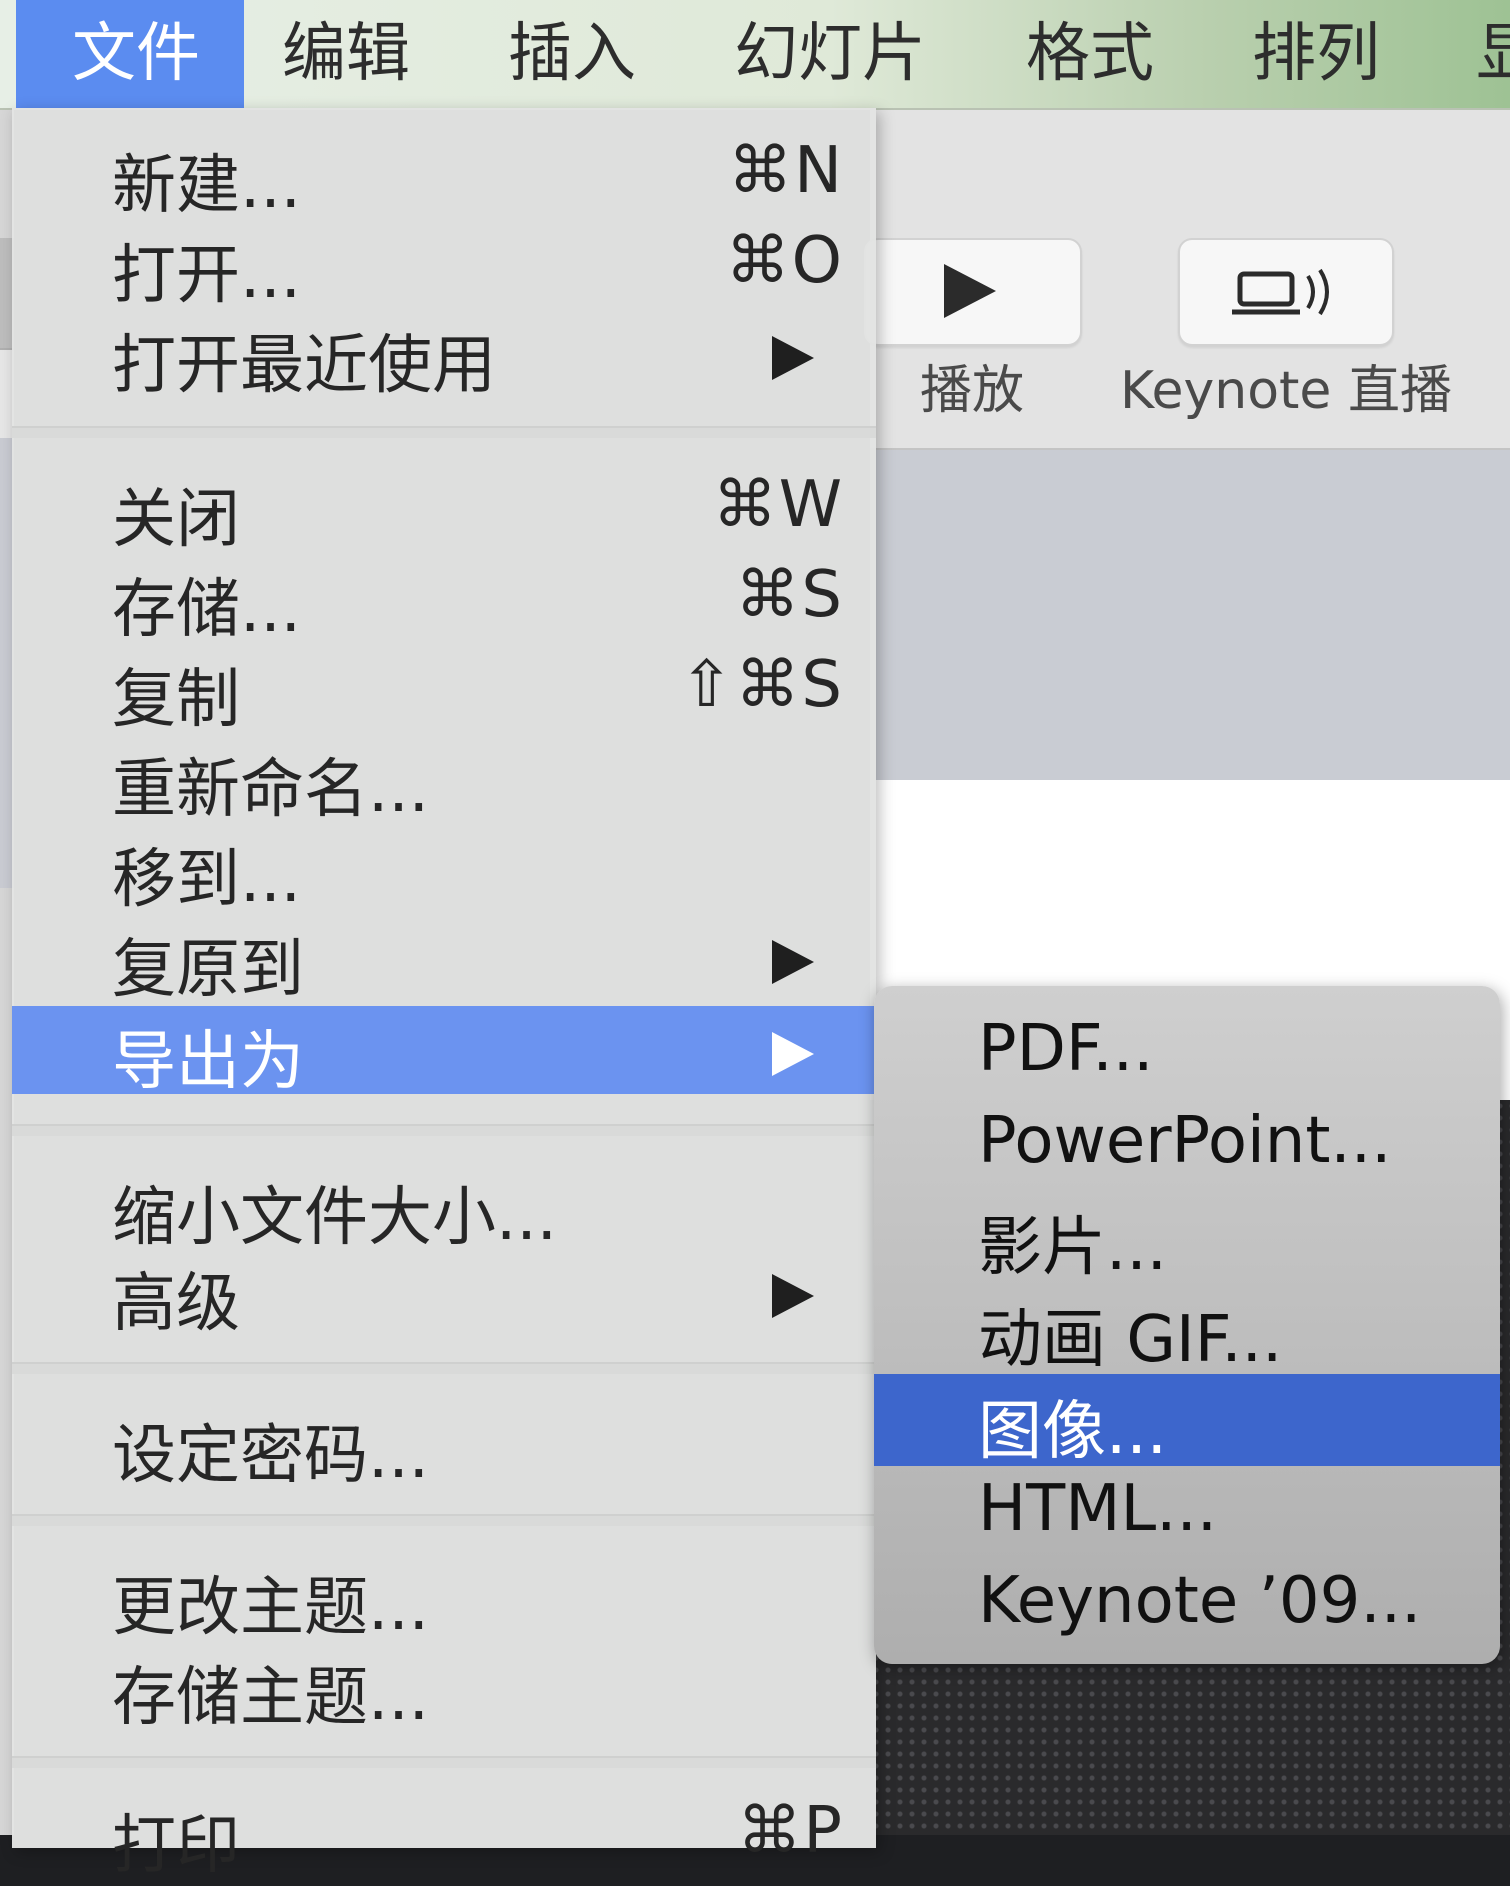 The height and width of the screenshot is (1886, 1510). I want to click on menu-item-shortcut: ⇧⌘S, so click(761, 685).